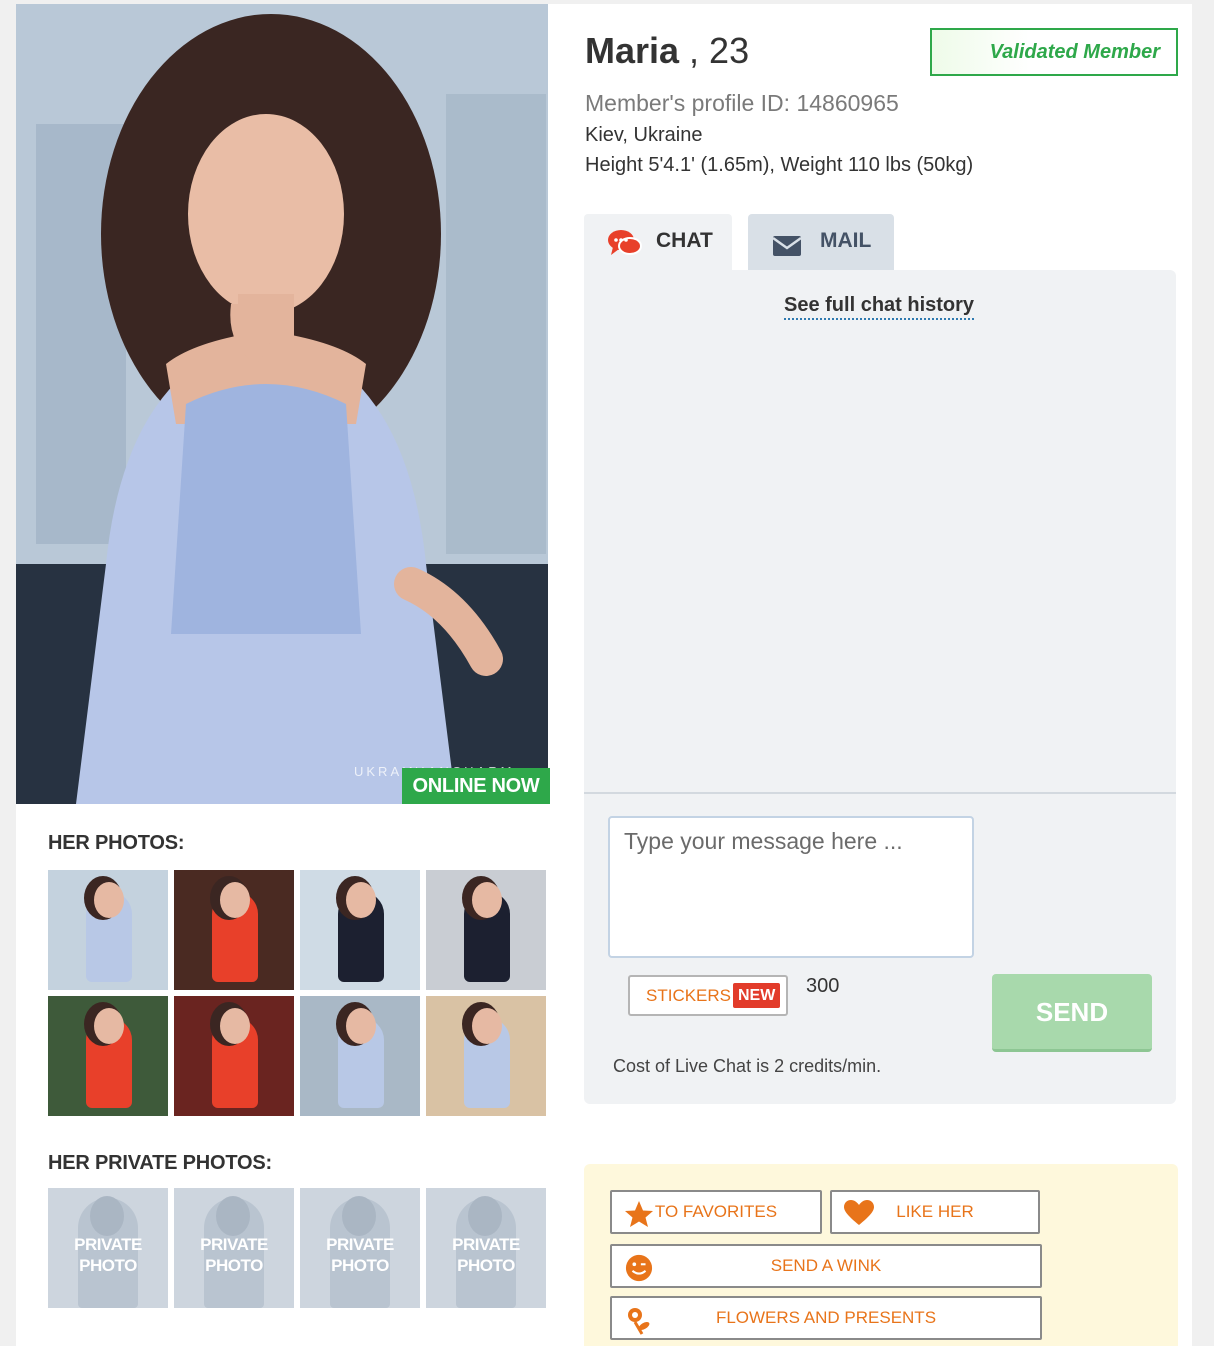 The height and width of the screenshot is (1346, 1214). I want to click on photo-thumbnails, so click(297, 993).